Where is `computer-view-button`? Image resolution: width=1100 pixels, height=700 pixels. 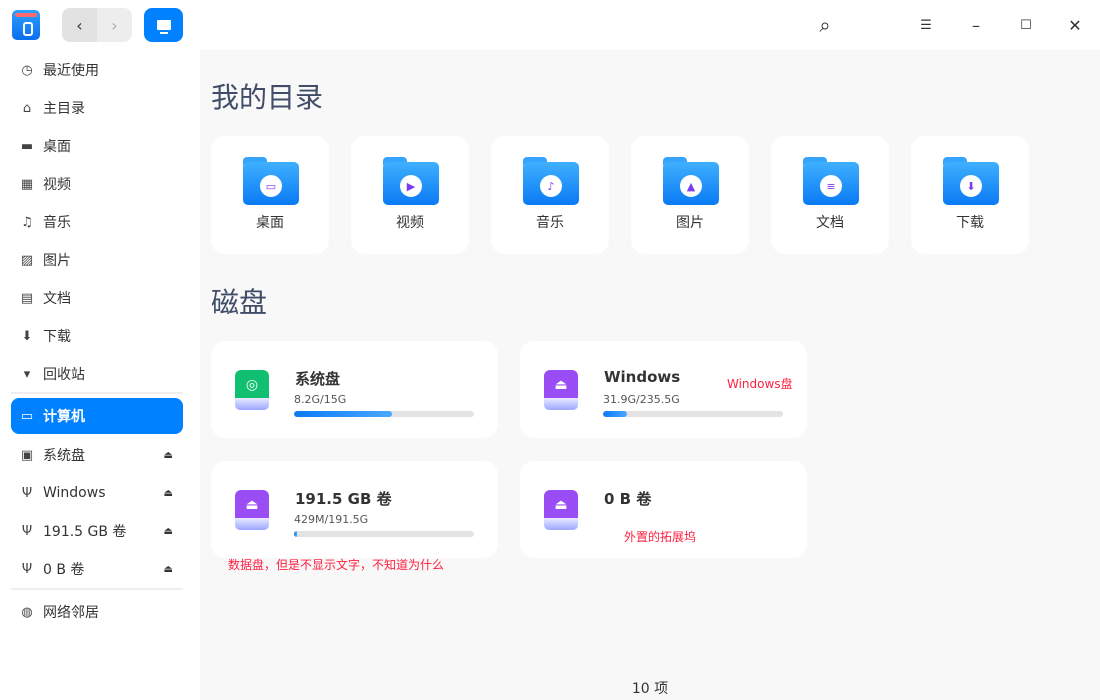
computer-view-button is located at coordinates (163, 25).